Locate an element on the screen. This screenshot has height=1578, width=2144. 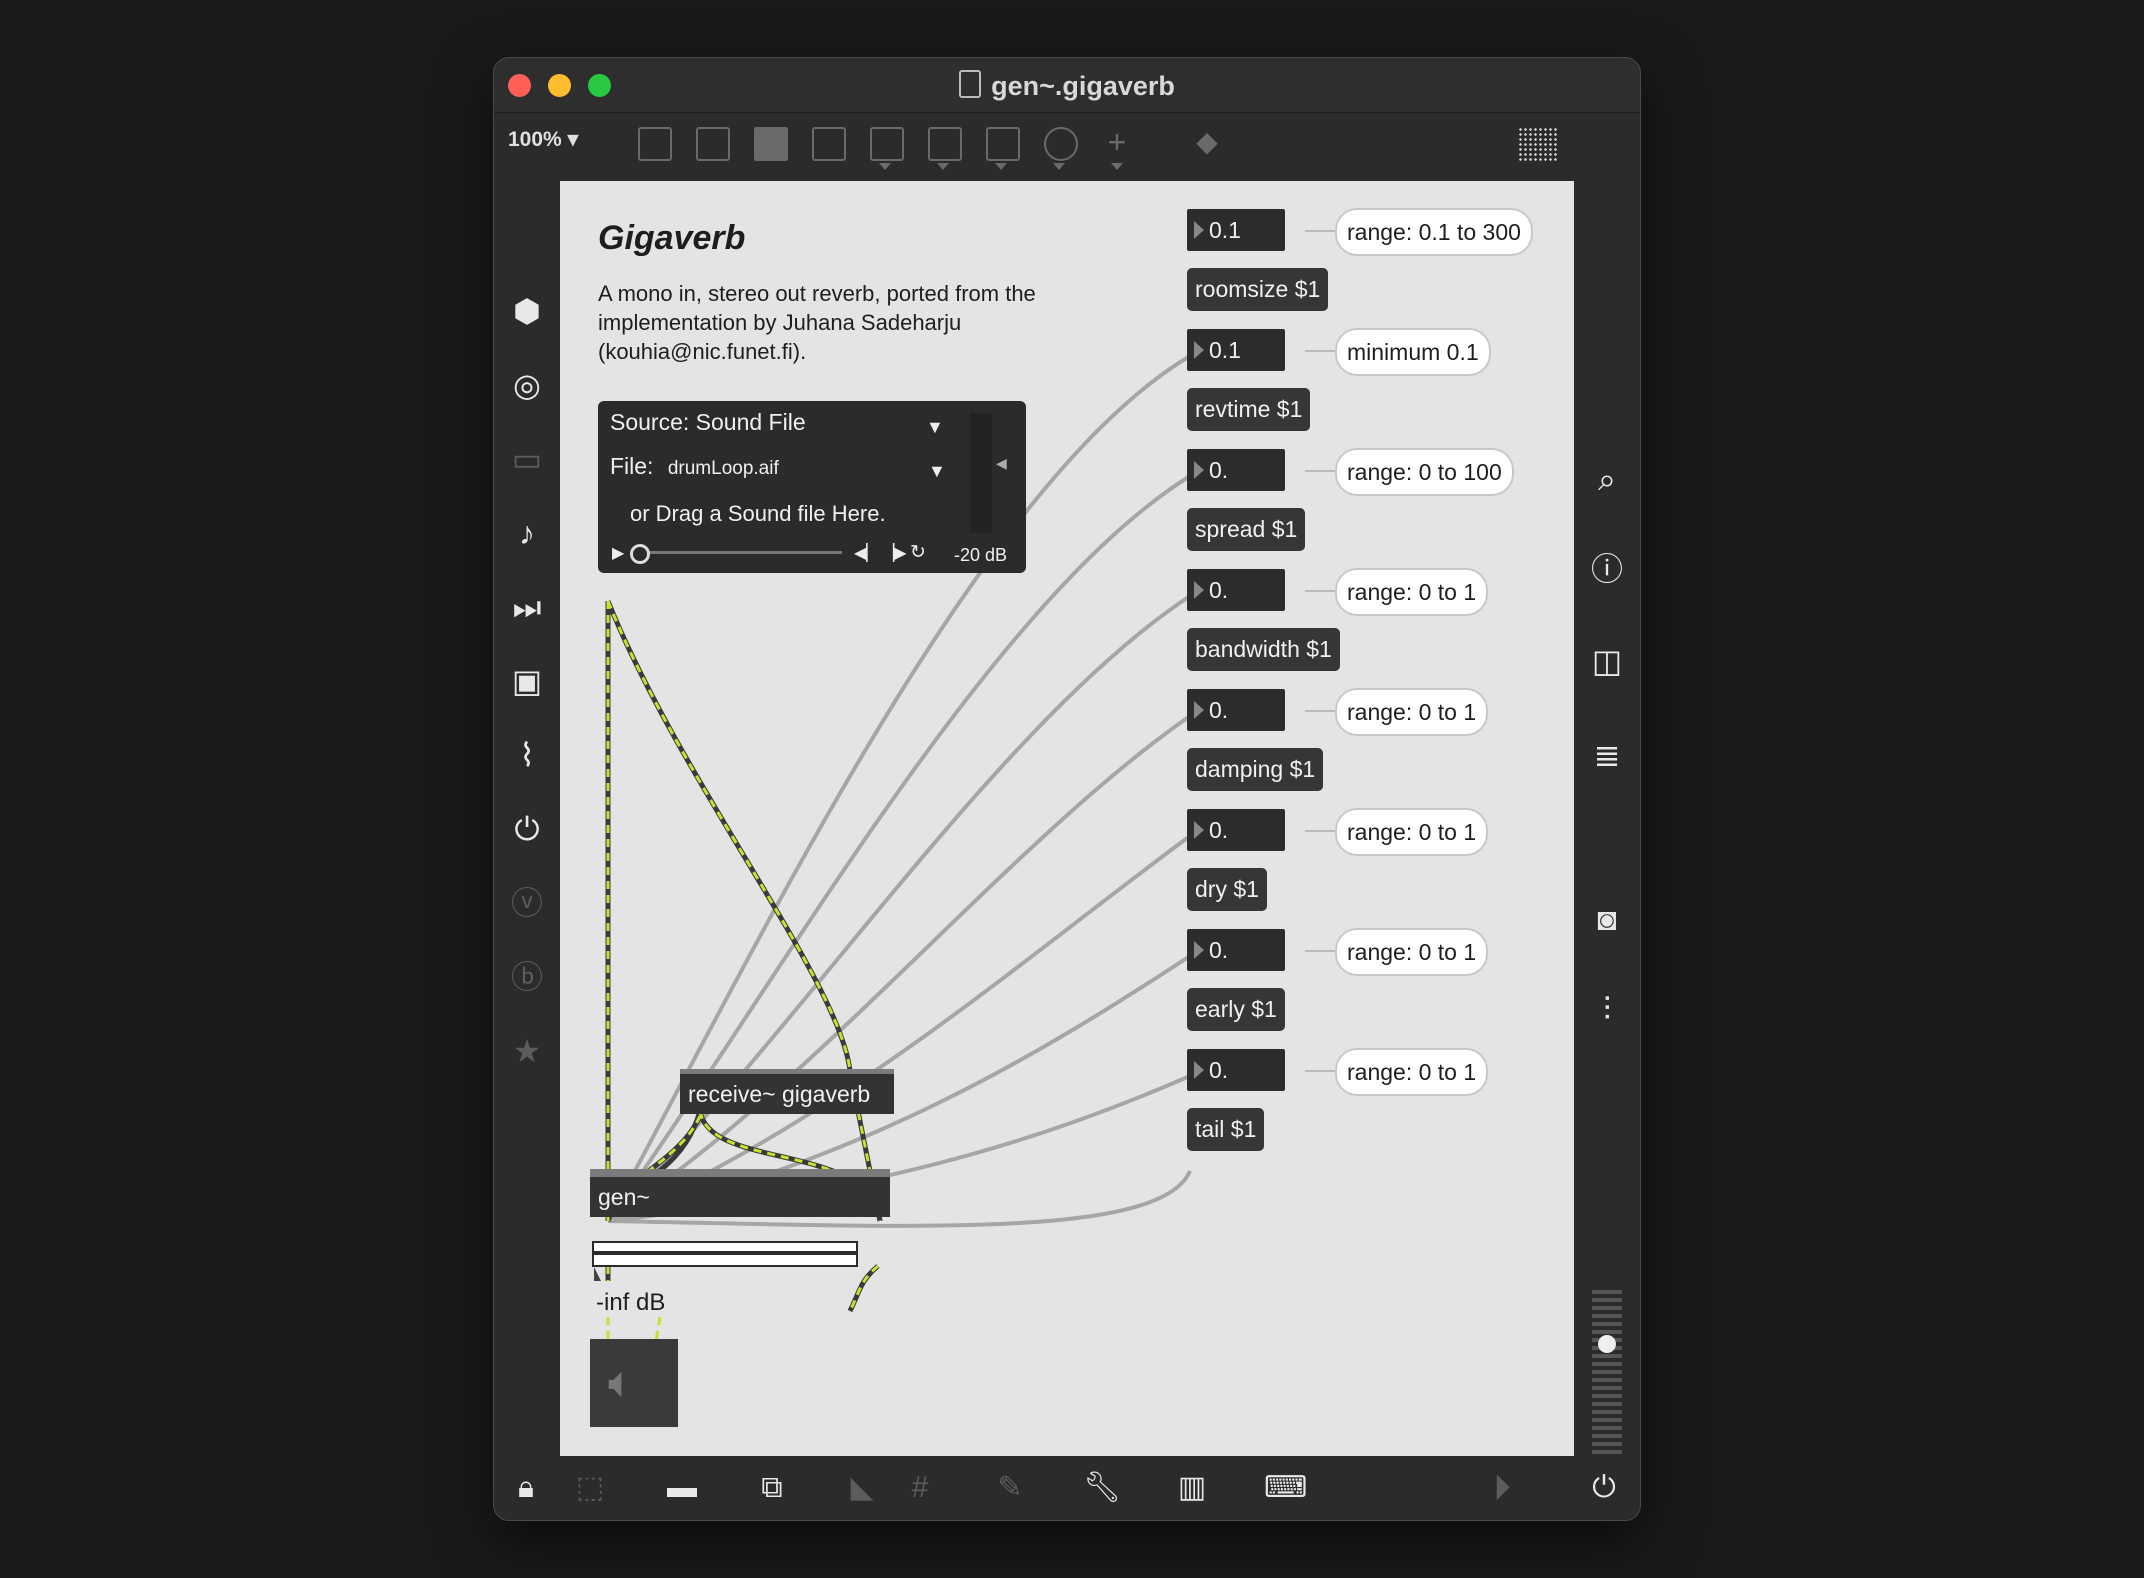
sliders-icon: ⫶ is located at coordinates (1607, 1009).